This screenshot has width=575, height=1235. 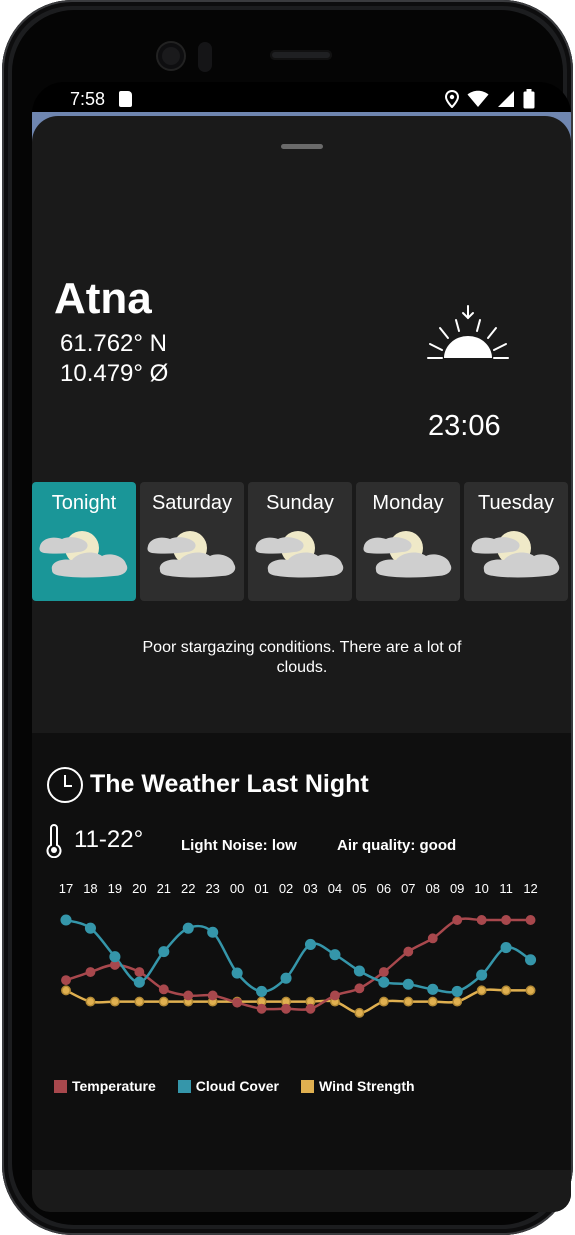 I want to click on x-tick-label: 02, so click(x=286, y=888).